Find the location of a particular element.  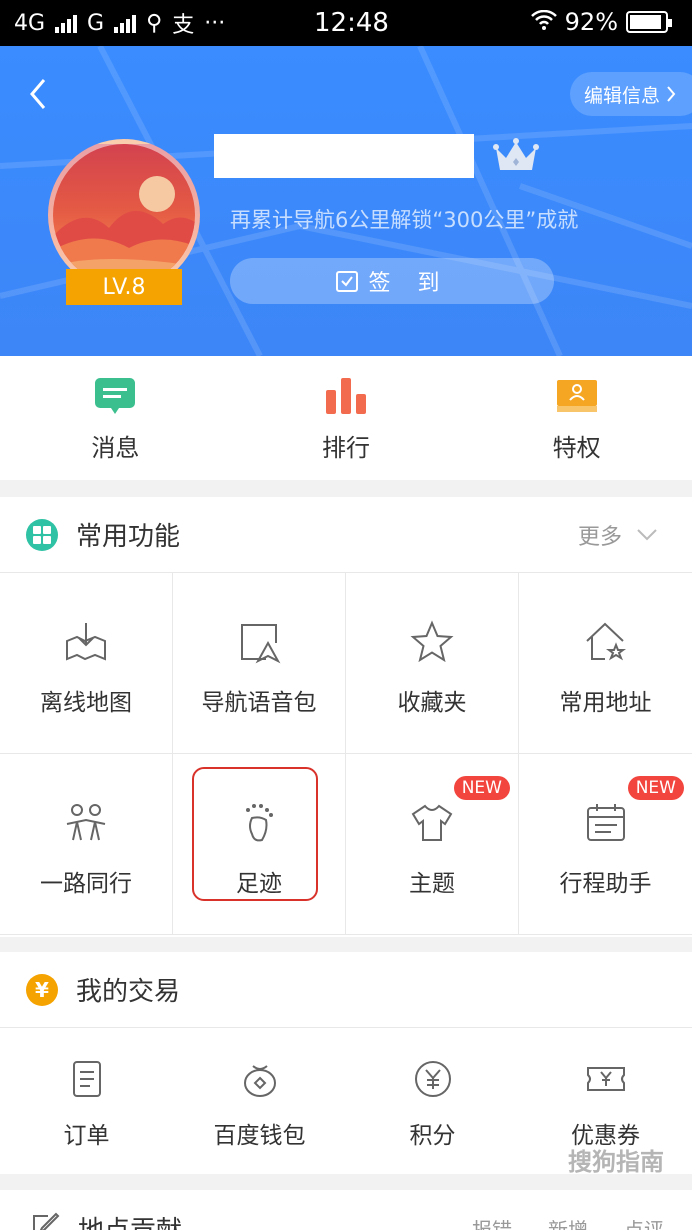

contribution-links: 报错 新增 点评 is located at coordinates (568, 1222).